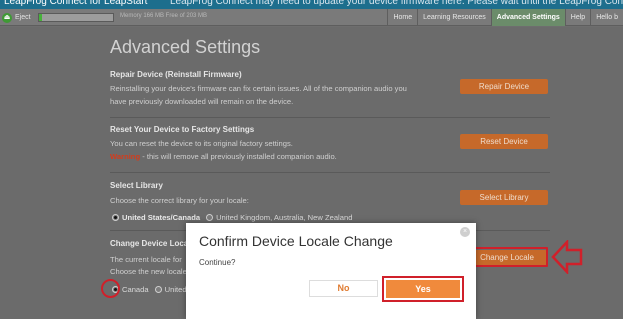 This screenshot has width=623, height=319. Describe the element at coordinates (210, 217) in the screenshot. I see `radio-uk-au-nz` at that location.